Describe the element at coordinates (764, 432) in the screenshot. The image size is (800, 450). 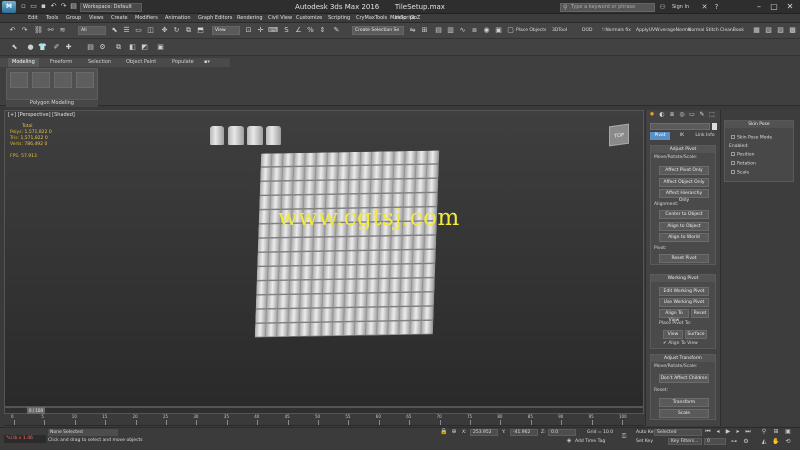
I see `zoom-icon: ⚲` at that location.